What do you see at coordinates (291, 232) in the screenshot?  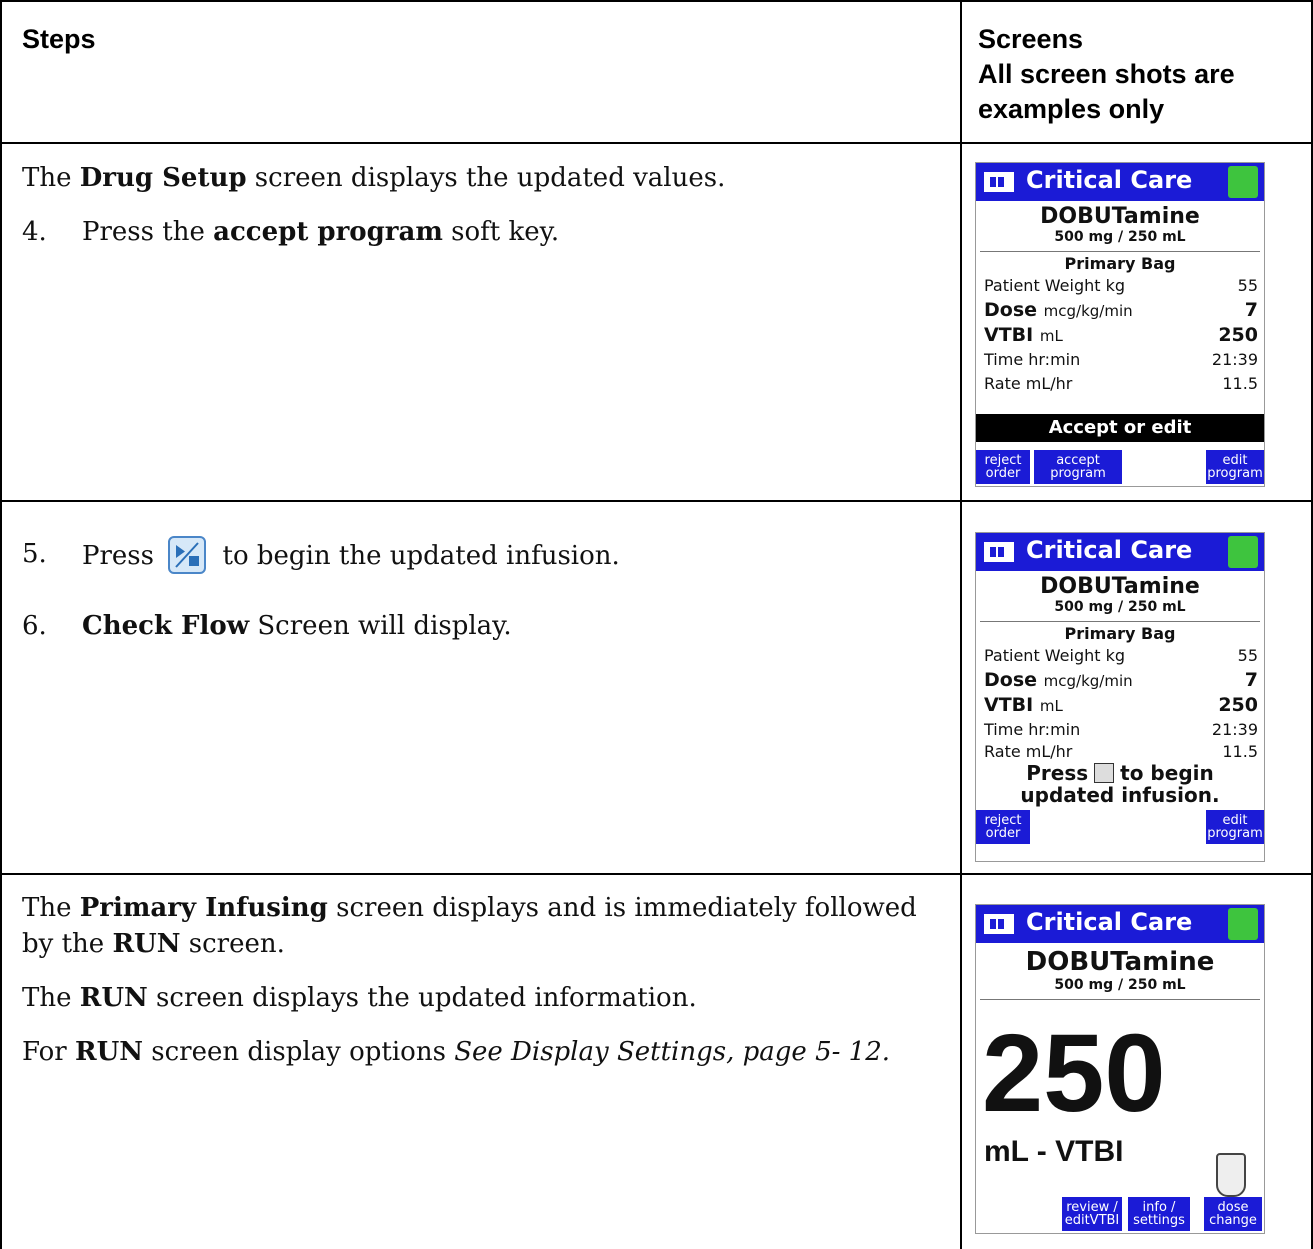 I see `row1-step-4: 4. Press the accept program soft key.` at bounding box center [291, 232].